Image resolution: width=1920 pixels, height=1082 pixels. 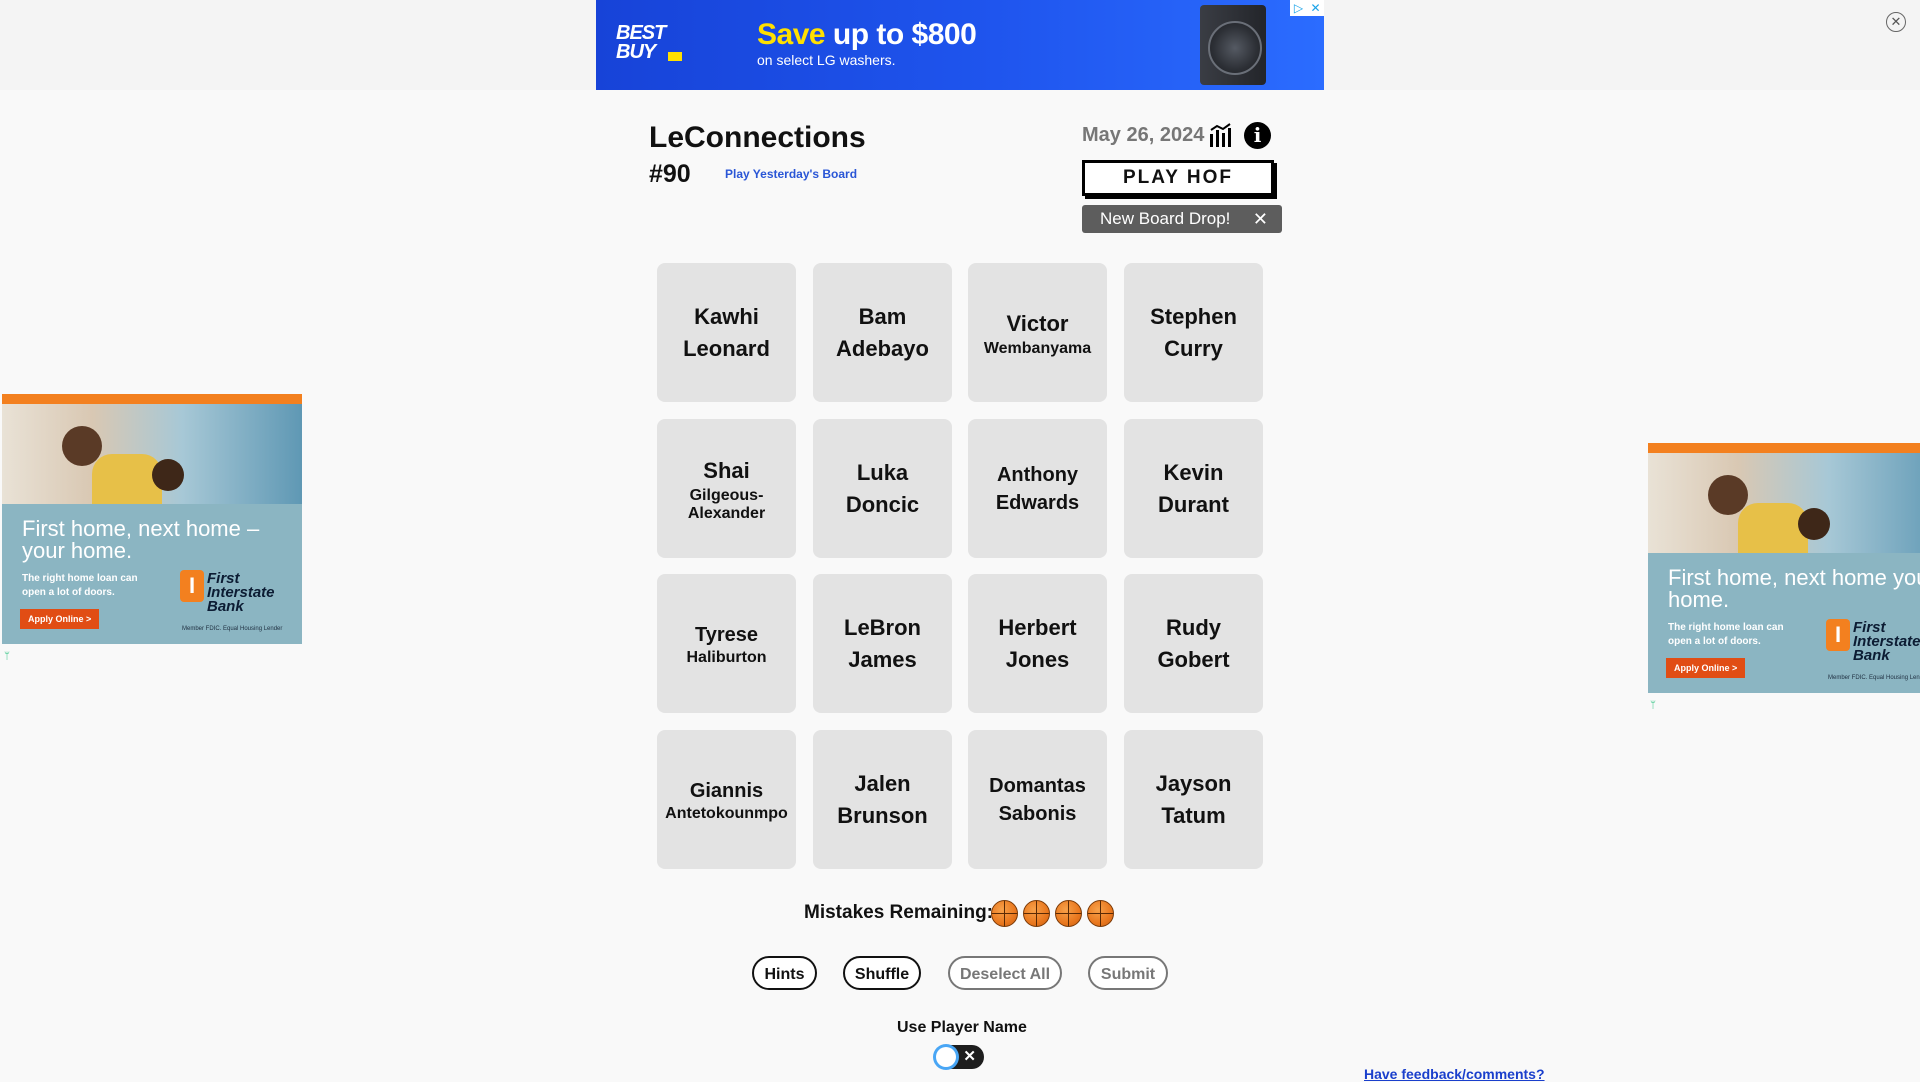 What do you see at coordinates (784, 973) in the screenshot?
I see `hints-button: Hints` at bounding box center [784, 973].